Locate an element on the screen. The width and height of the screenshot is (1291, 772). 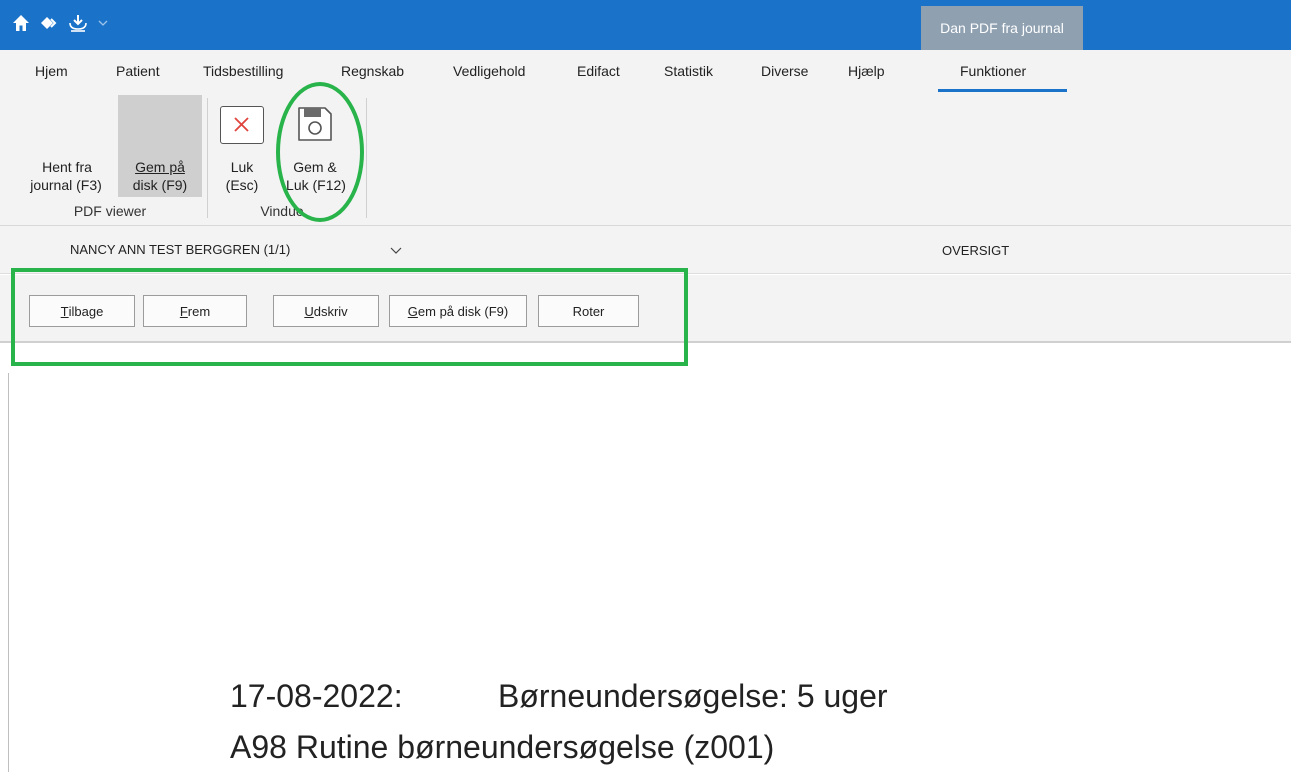
context-tab-dan-pdf: Dan PDF fra journal is located at coordinates (1002, 28).